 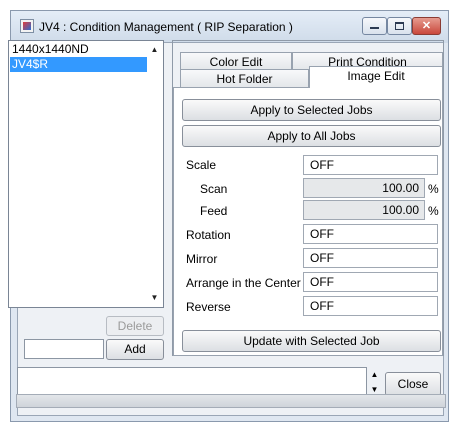 What do you see at coordinates (214, 211) in the screenshot?
I see `feed-label: Feed` at bounding box center [214, 211].